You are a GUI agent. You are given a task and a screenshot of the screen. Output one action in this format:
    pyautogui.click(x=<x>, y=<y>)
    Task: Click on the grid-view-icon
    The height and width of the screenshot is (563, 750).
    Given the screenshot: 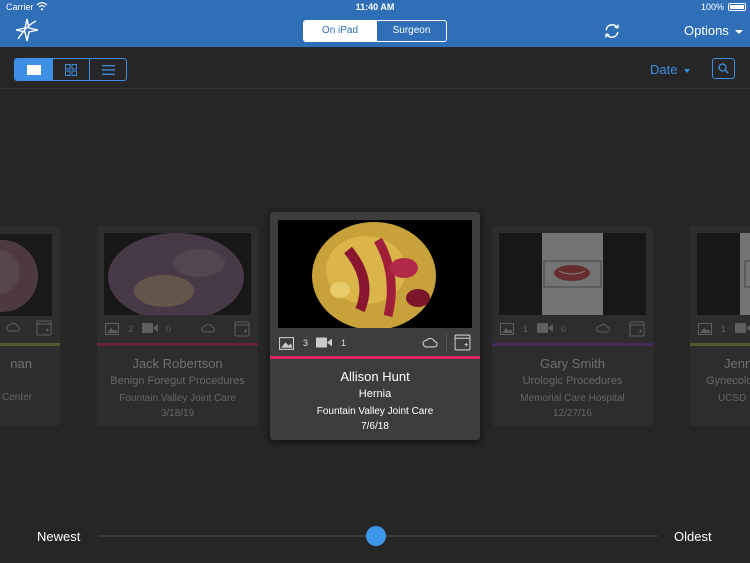 What is the action you would take?
    pyautogui.click(x=71, y=69)
    